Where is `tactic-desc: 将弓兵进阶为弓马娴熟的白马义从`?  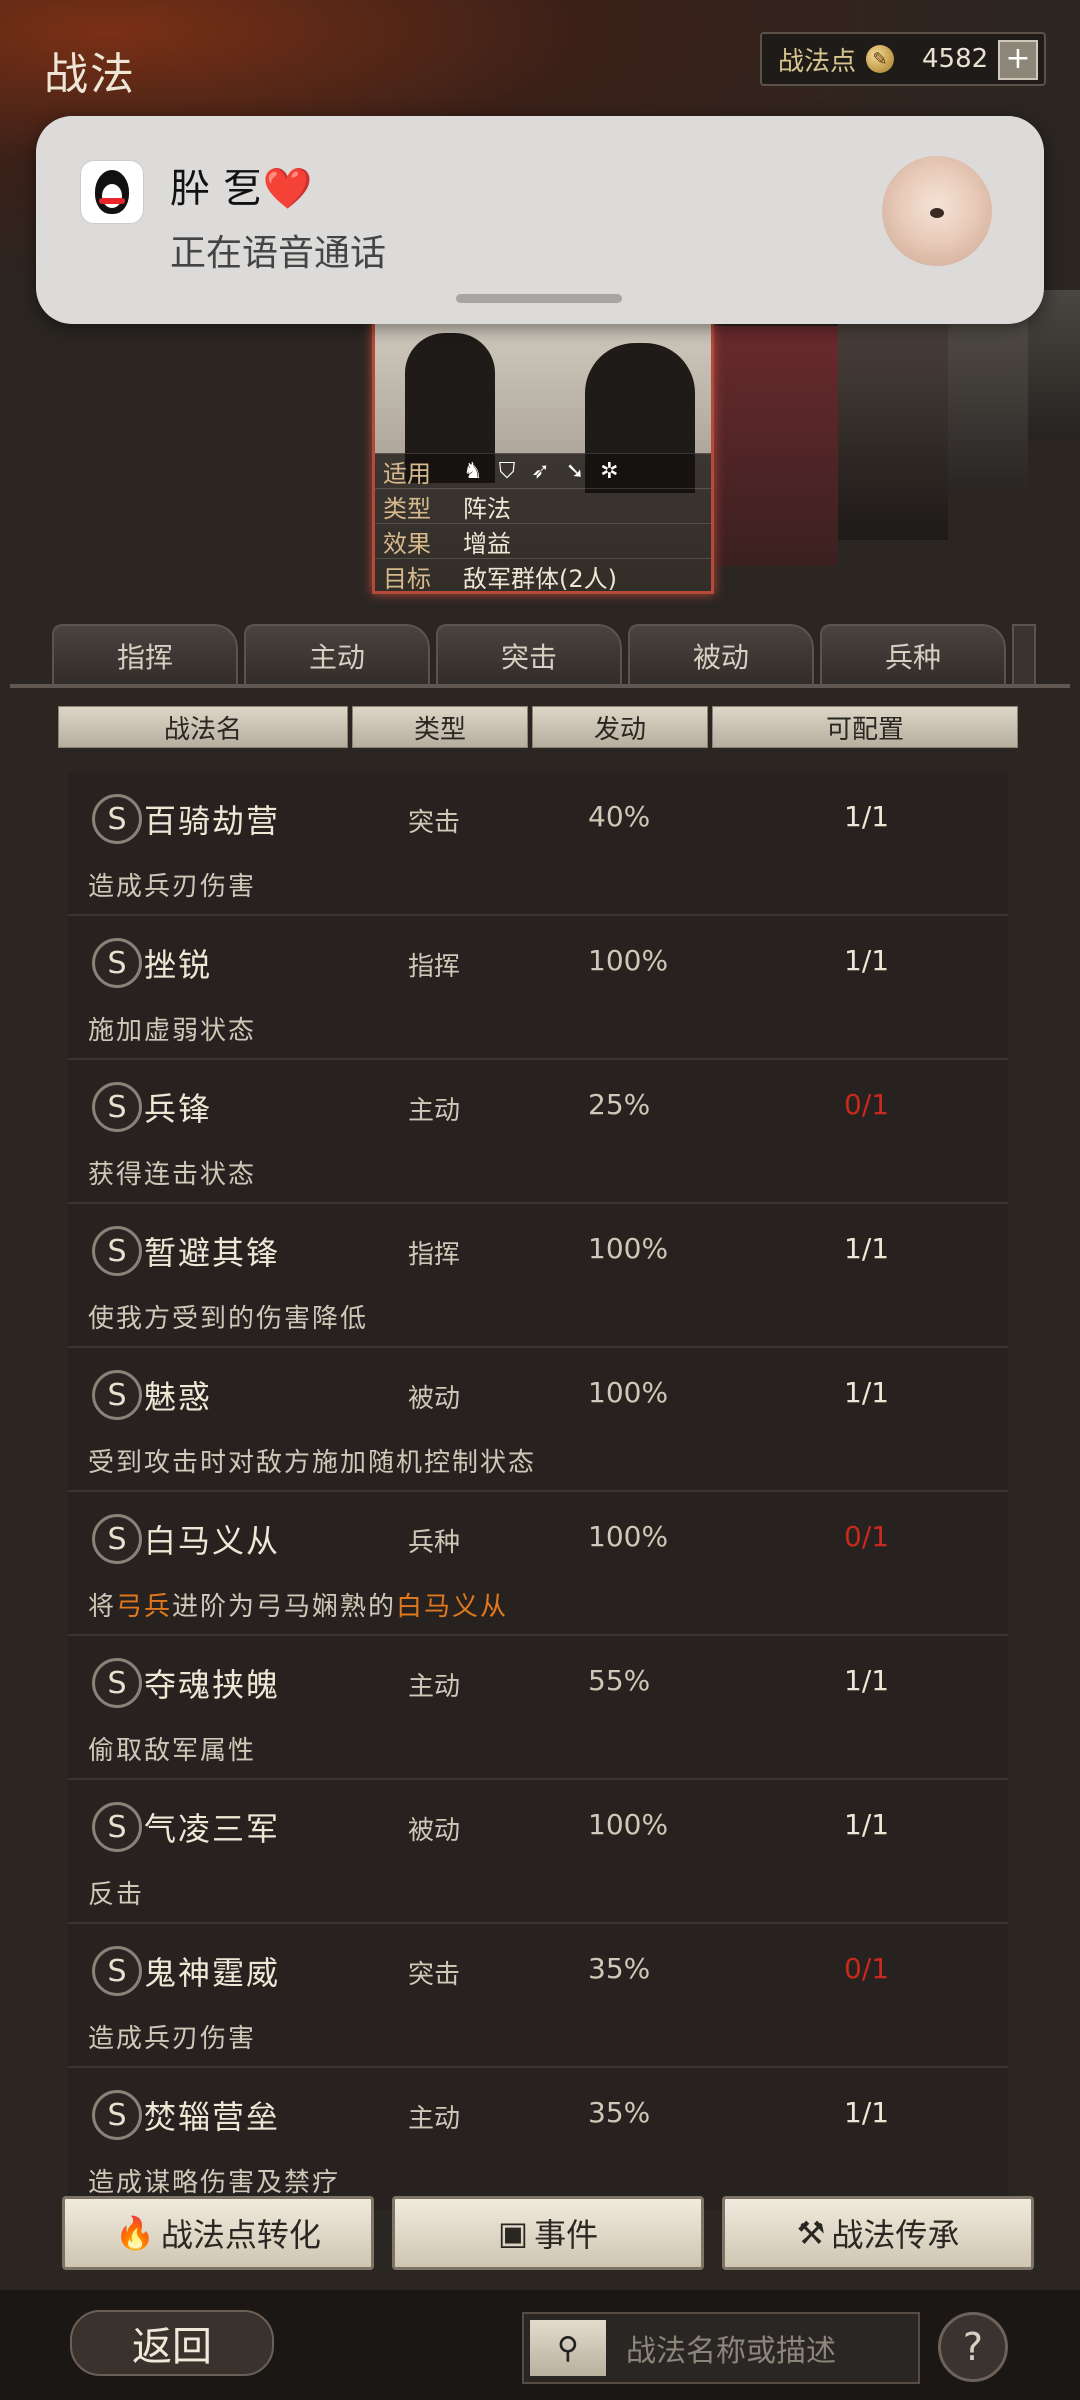 tactic-desc: 将弓兵进阶为弓马娴熟的白马义从 is located at coordinates (298, 1604).